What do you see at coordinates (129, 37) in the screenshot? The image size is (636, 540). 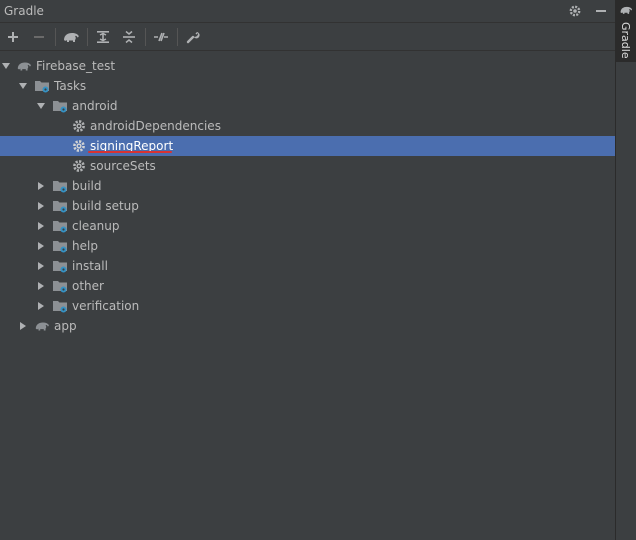 I see `collapse-all-icon` at bounding box center [129, 37].